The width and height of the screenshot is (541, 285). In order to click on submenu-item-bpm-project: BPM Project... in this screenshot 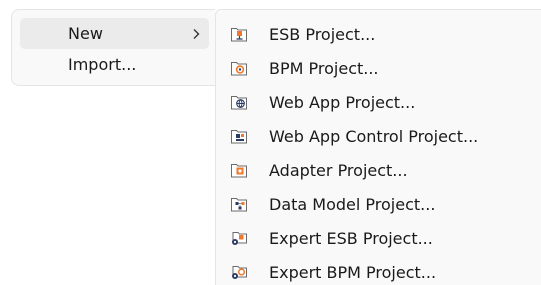, I will do `click(378, 68)`.